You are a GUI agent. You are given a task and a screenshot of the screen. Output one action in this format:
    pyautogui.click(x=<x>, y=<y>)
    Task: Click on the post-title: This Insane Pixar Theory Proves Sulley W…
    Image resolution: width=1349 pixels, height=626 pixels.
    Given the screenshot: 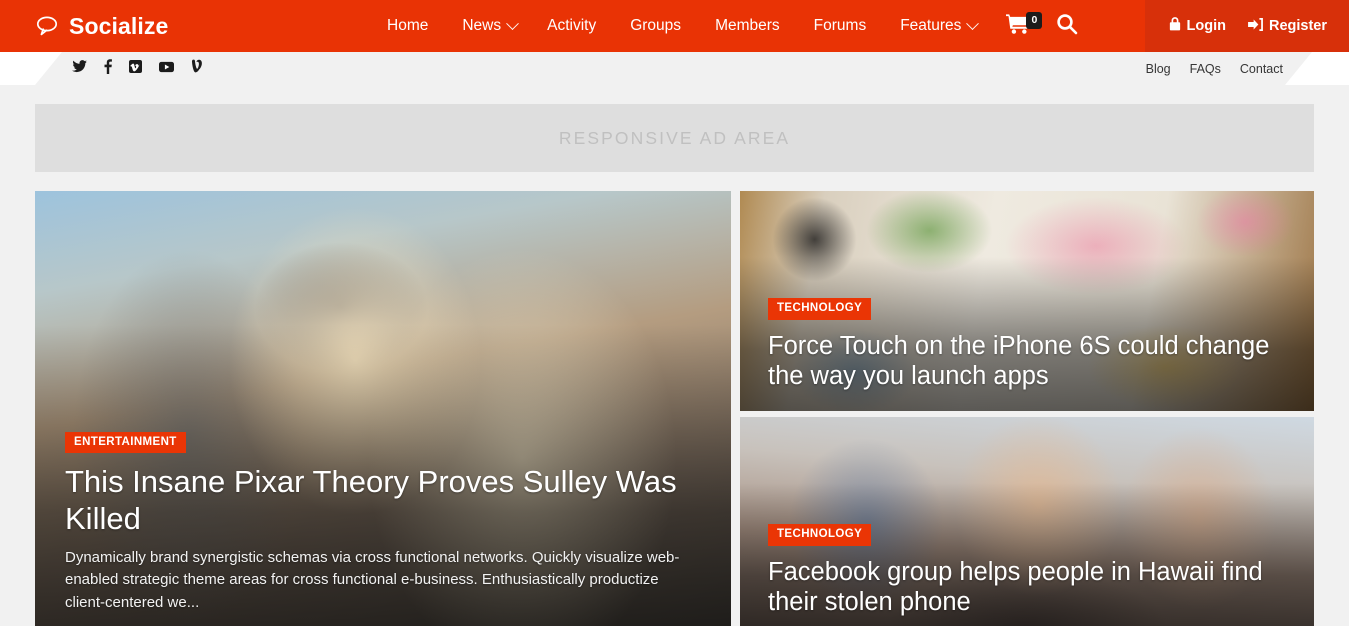 What is the action you would take?
    pyautogui.click(x=371, y=500)
    